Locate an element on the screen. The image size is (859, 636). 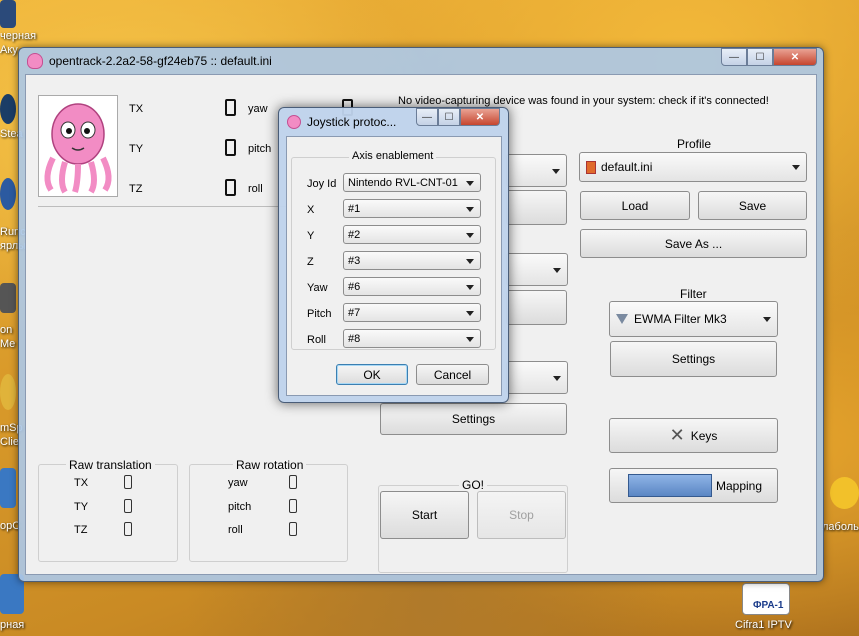
pose-tz-display is located at coordinates (230, 187).